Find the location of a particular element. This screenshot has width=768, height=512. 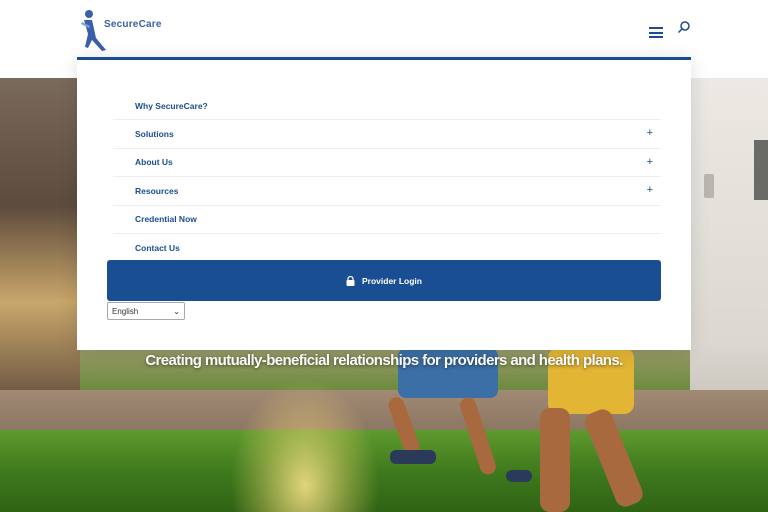

menu-item-label: Resources is located at coordinates (157, 190).